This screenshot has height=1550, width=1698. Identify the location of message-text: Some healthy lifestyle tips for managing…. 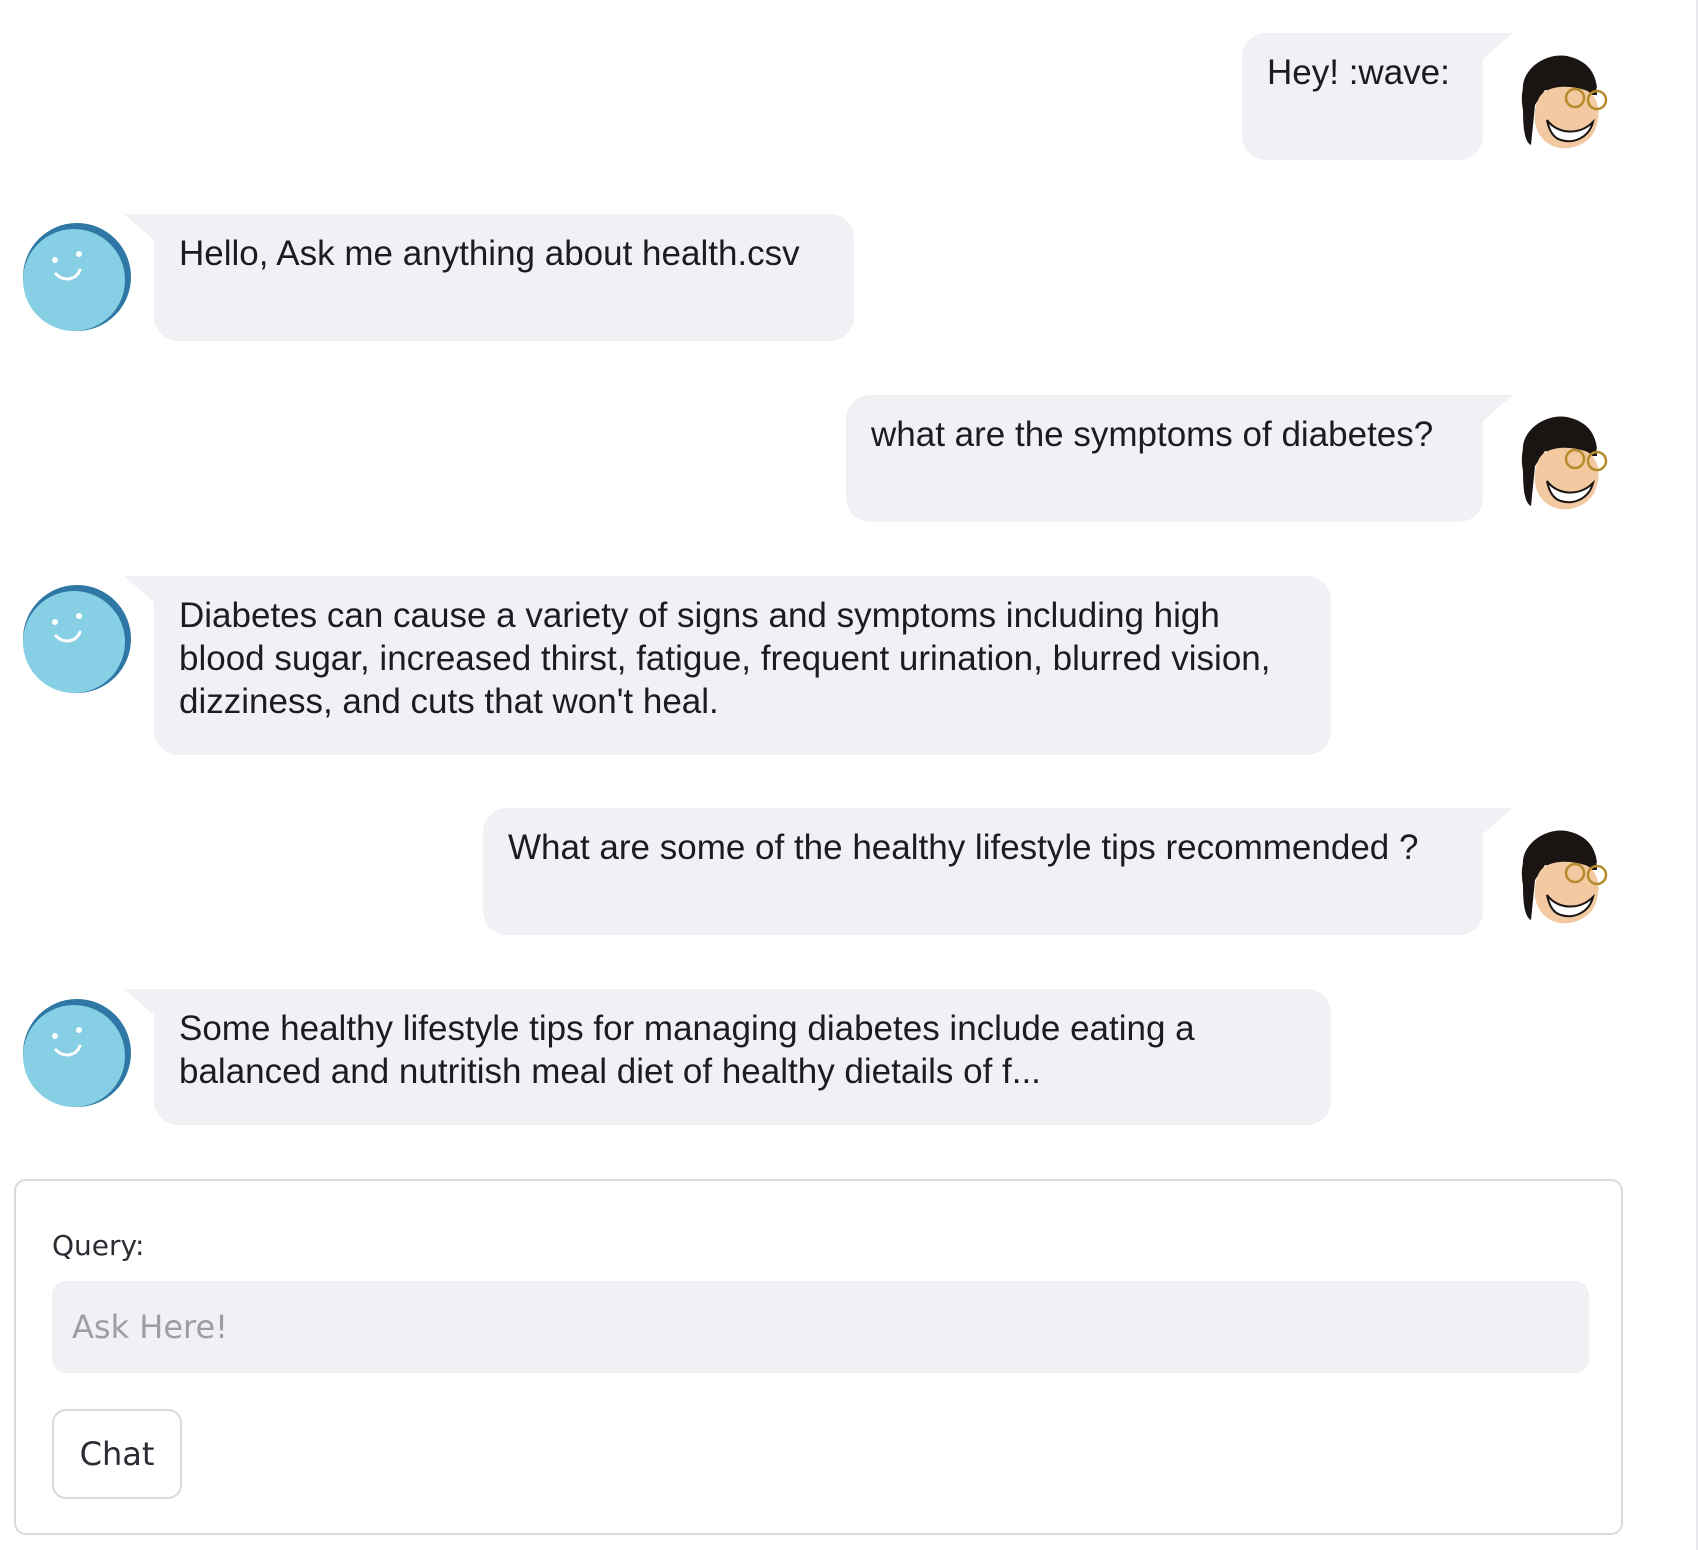
(687, 1050).